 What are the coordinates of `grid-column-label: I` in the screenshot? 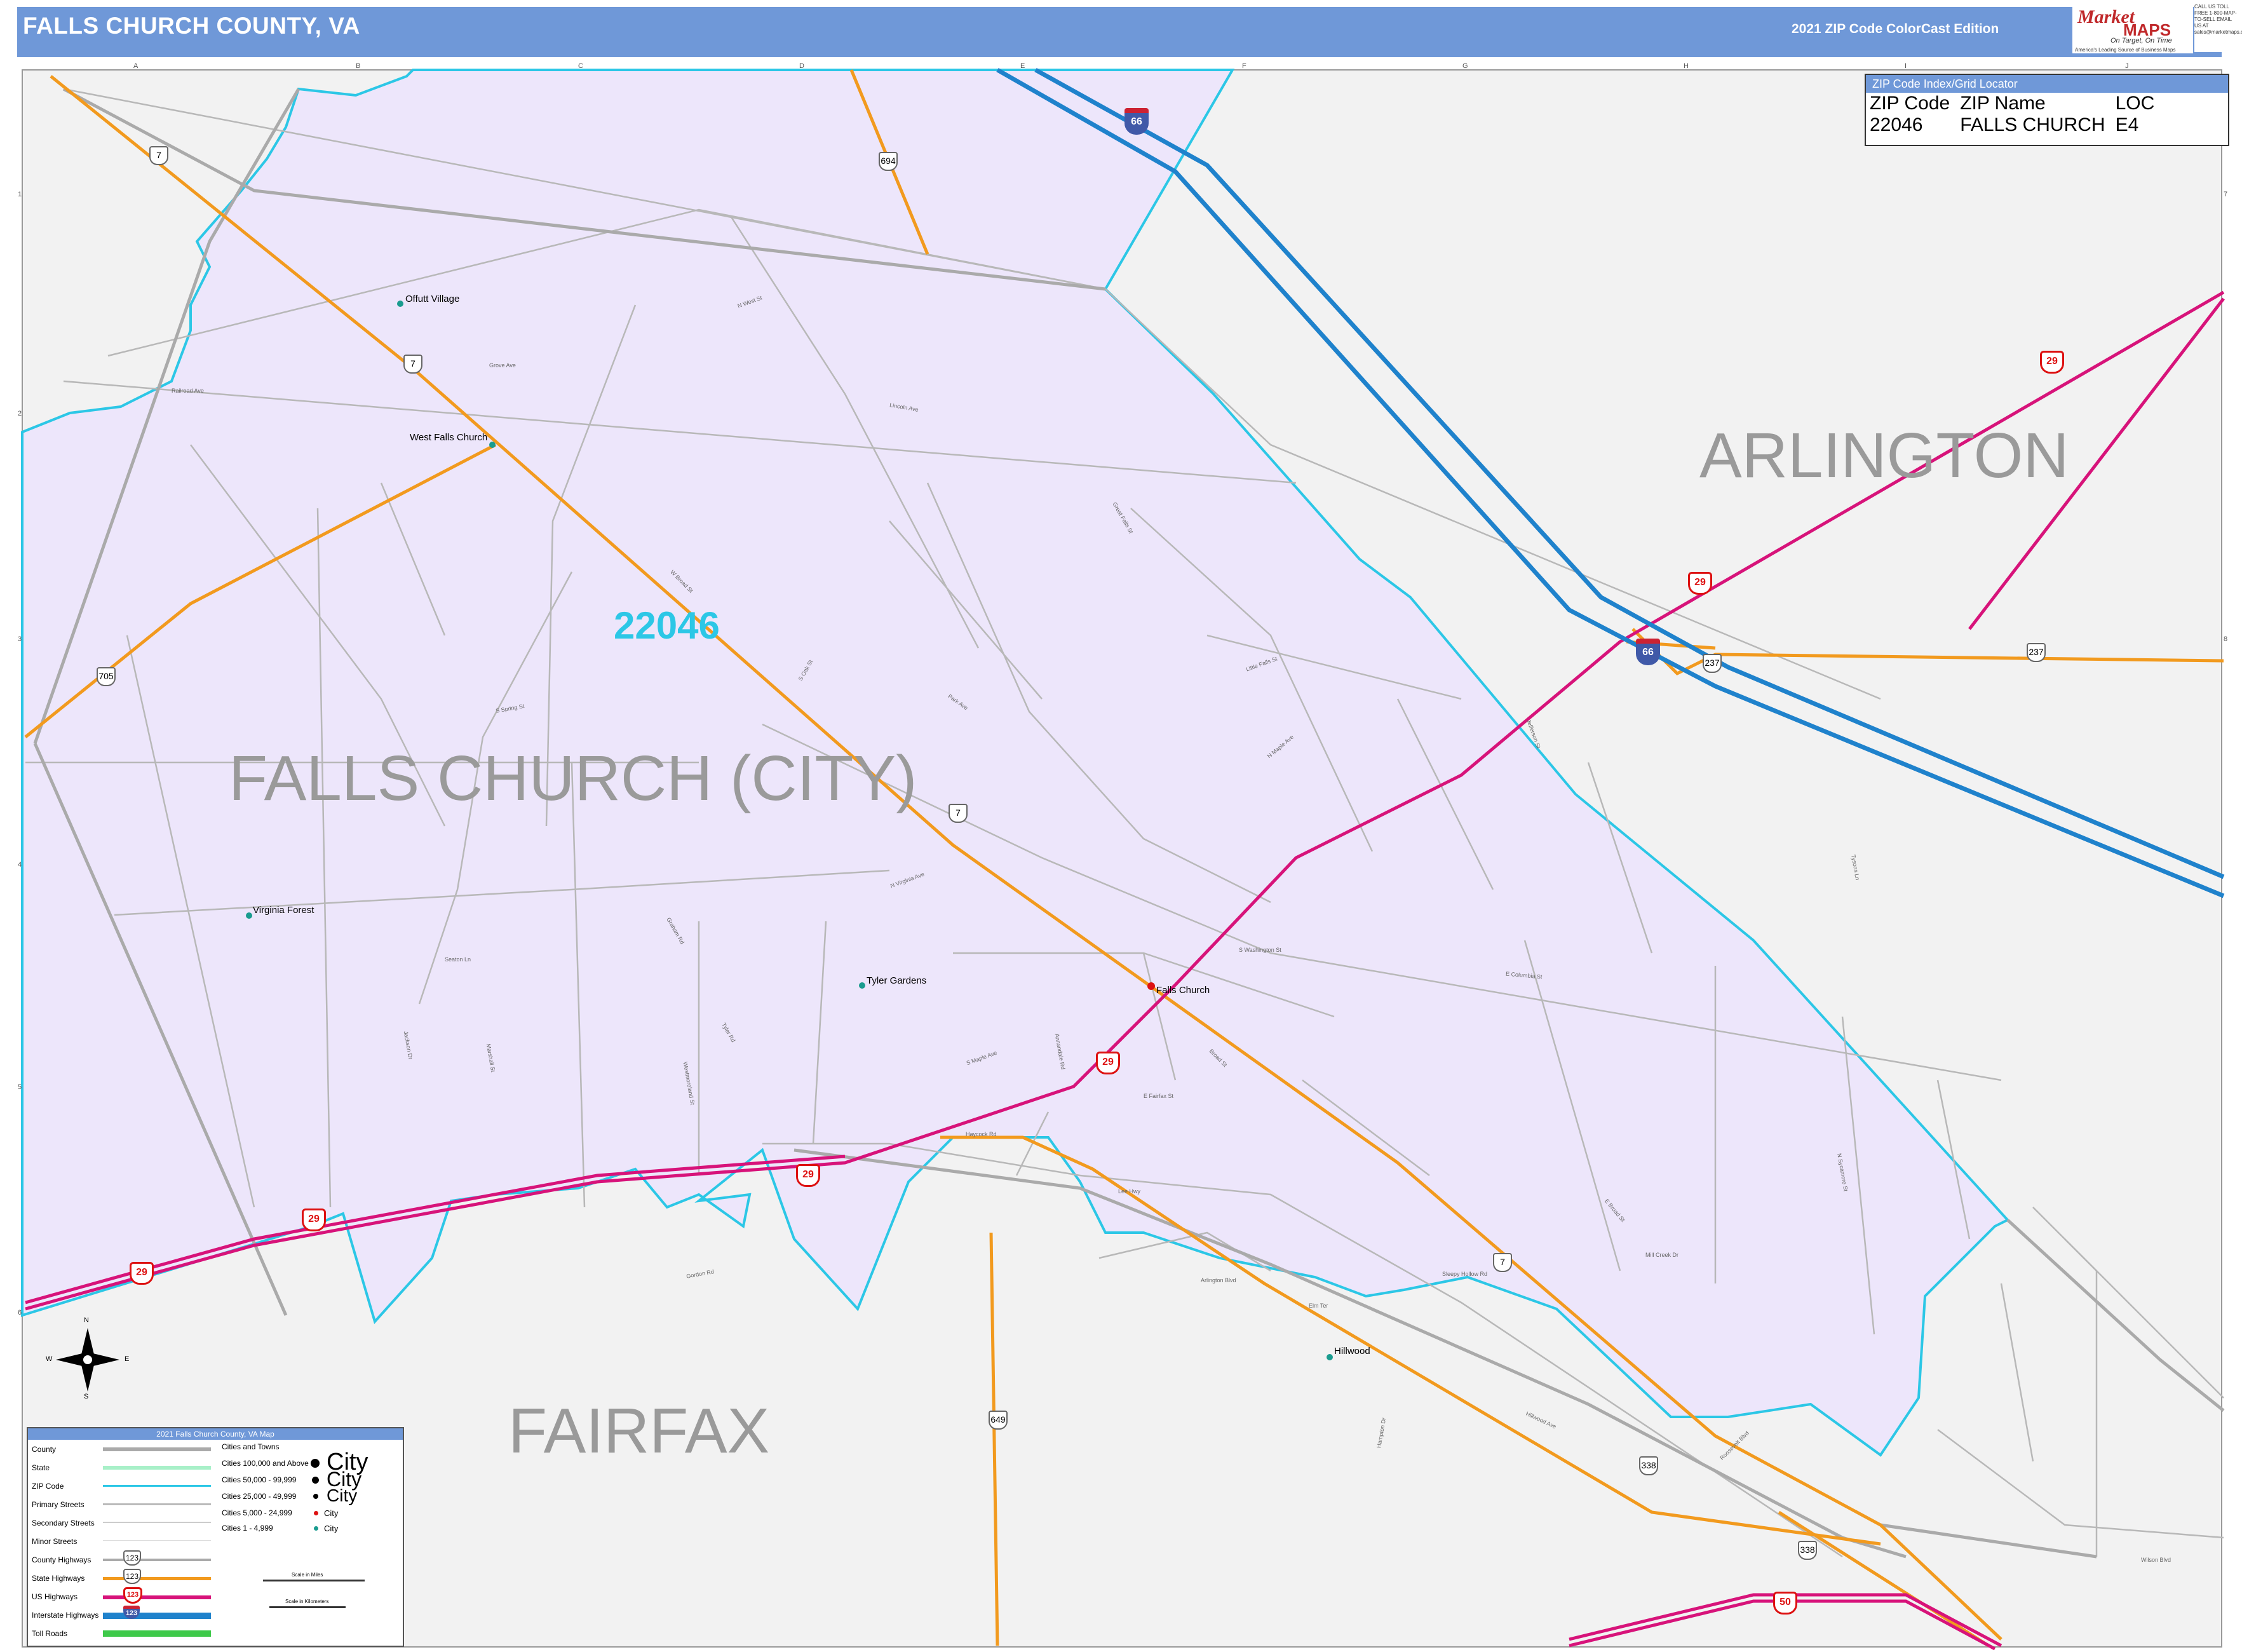 It's located at (1906, 66).